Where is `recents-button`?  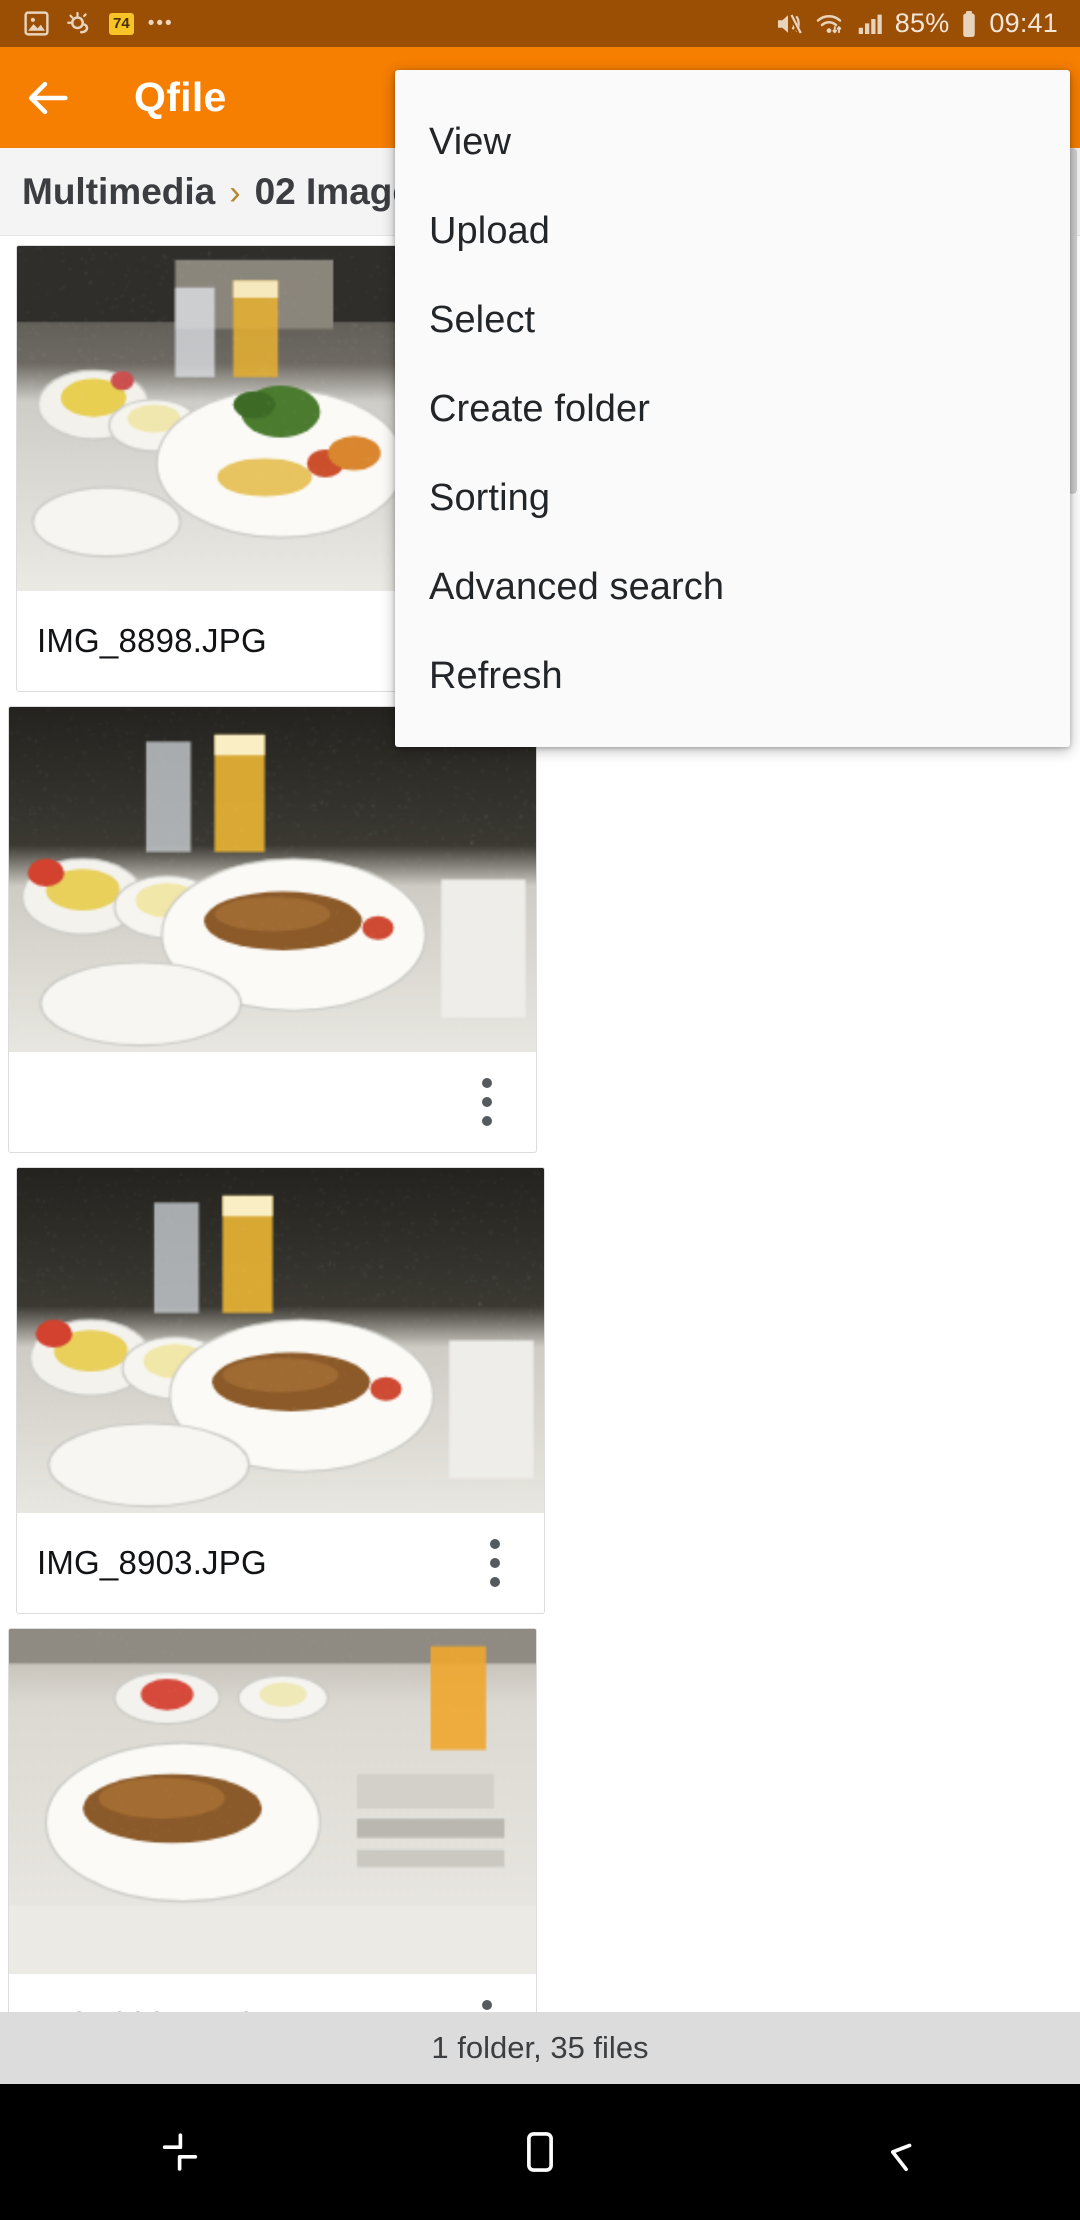
recents-button is located at coordinates (180, 2152).